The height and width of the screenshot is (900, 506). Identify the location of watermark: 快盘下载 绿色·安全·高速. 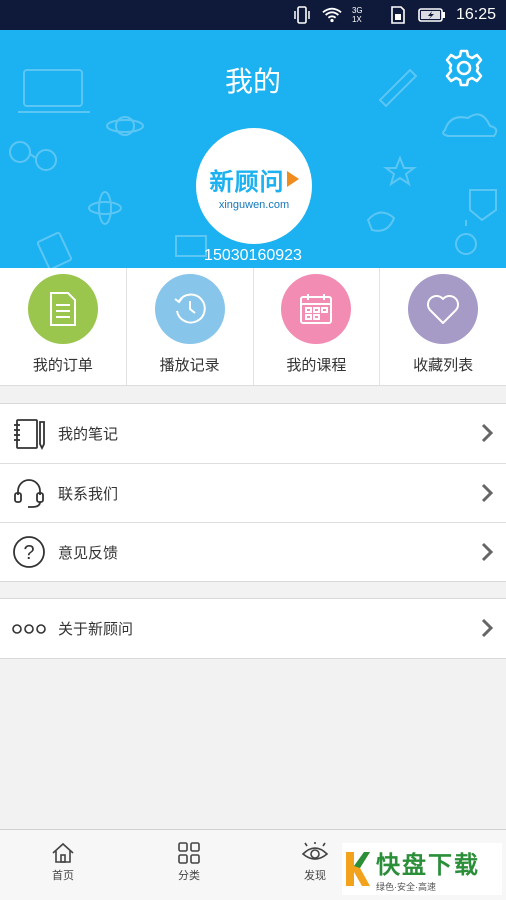
(422, 869).